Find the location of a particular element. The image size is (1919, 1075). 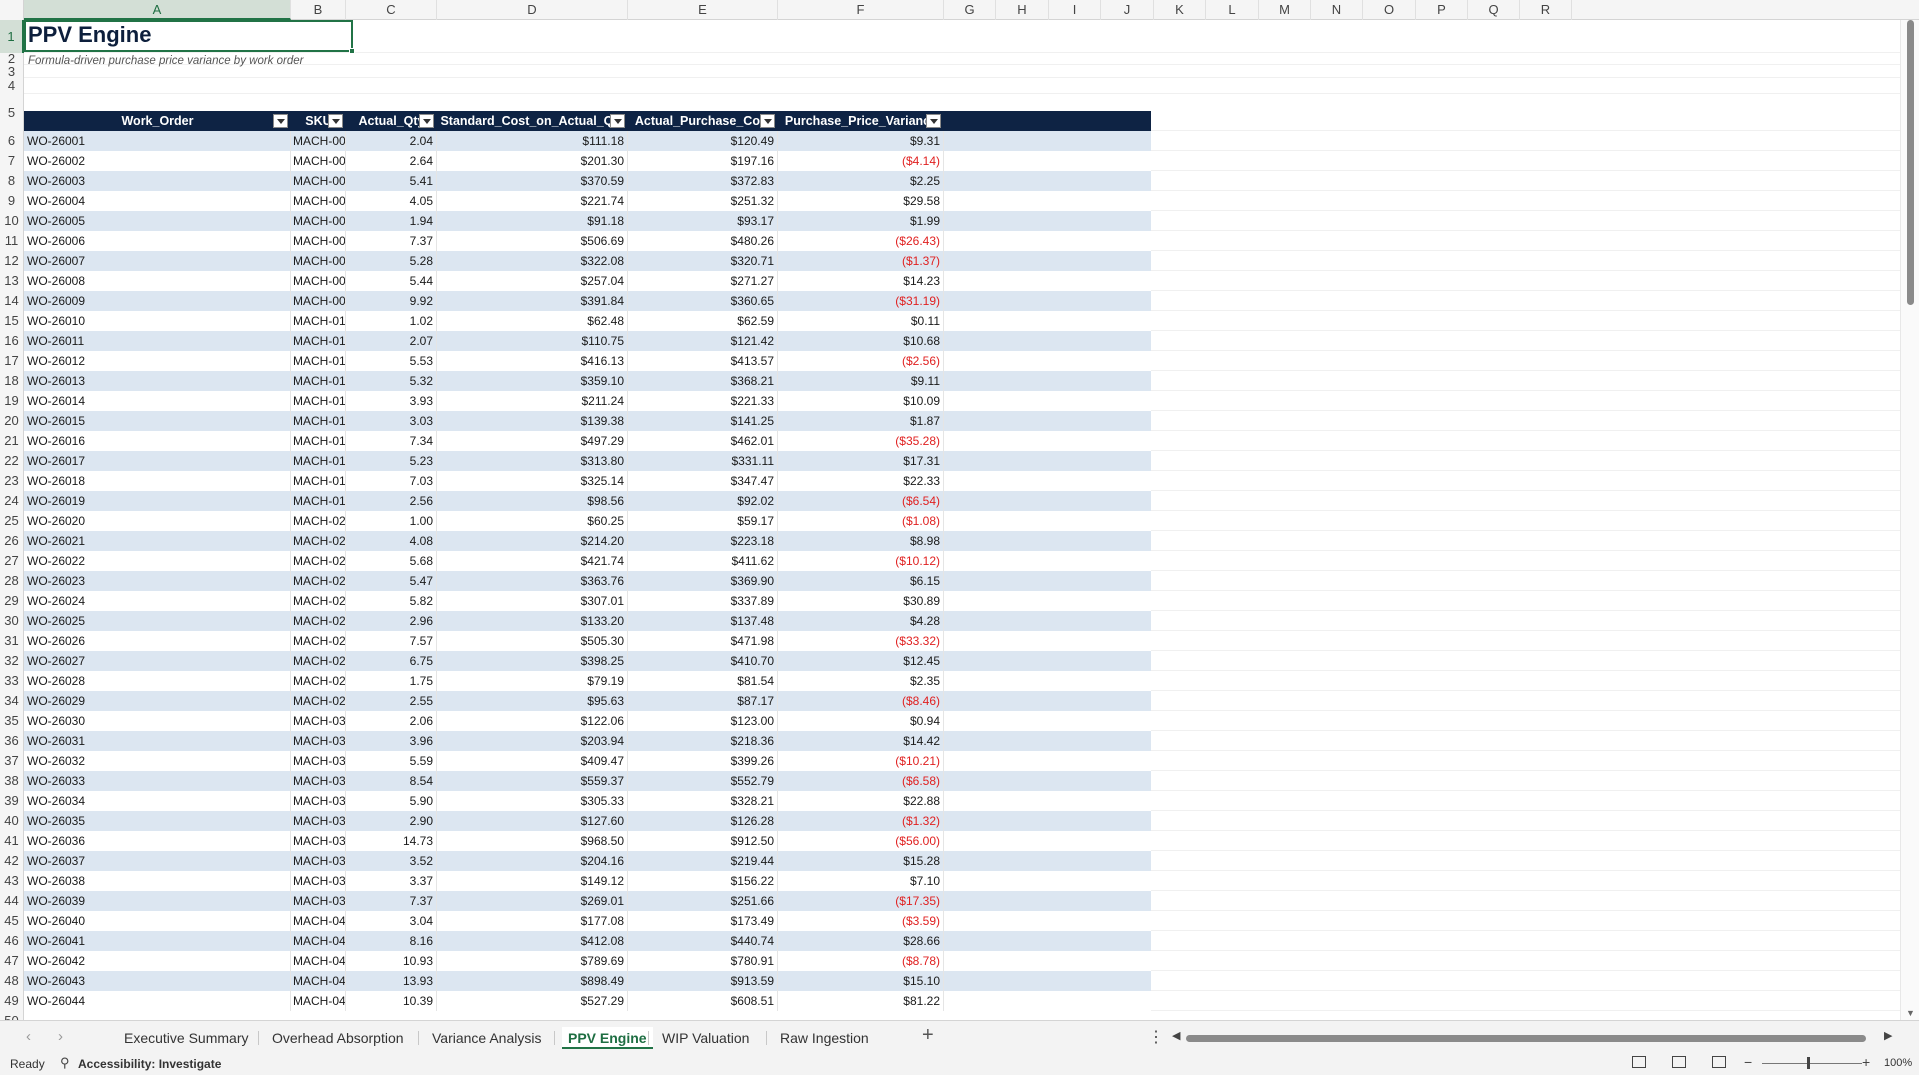

cell-actual-purchase-cost: $141.25 is located at coordinates (703, 421).